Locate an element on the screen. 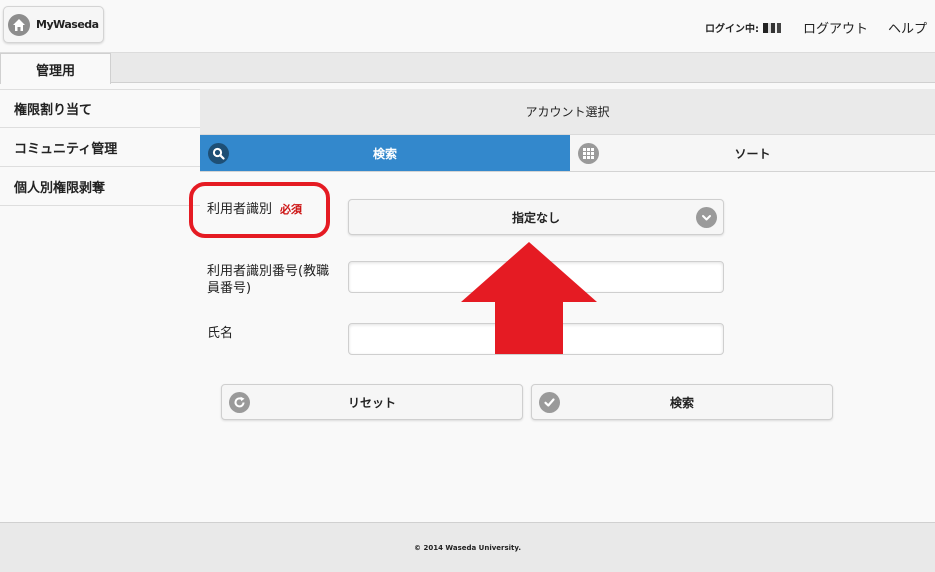  sidebar-item-community-management: コミュニティ管理 is located at coordinates (100, 147).